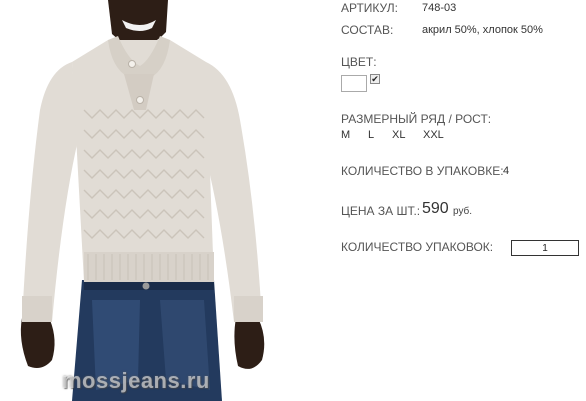 This screenshot has height=401, width=586. What do you see at coordinates (381, 211) in the screenshot?
I see `price-label: ЦЕНА ЗА ШТ.:` at bounding box center [381, 211].